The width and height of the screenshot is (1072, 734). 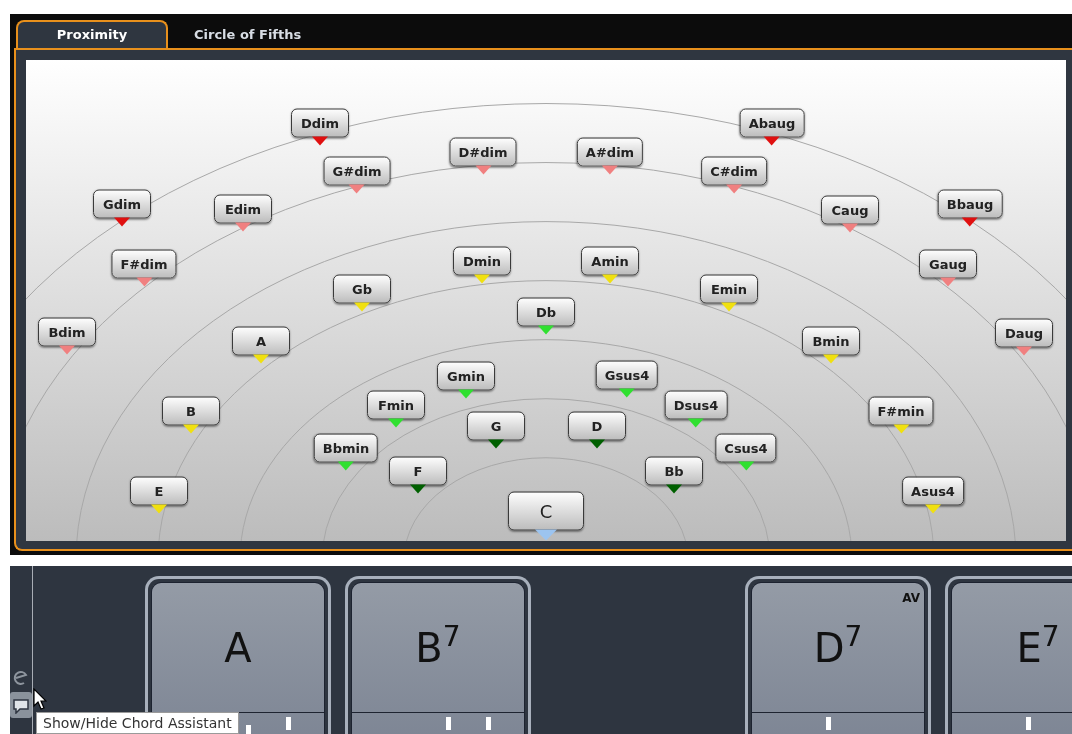 What do you see at coordinates (901, 411) in the screenshot?
I see `chord-button: F#min` at bounding box center [901, 411].